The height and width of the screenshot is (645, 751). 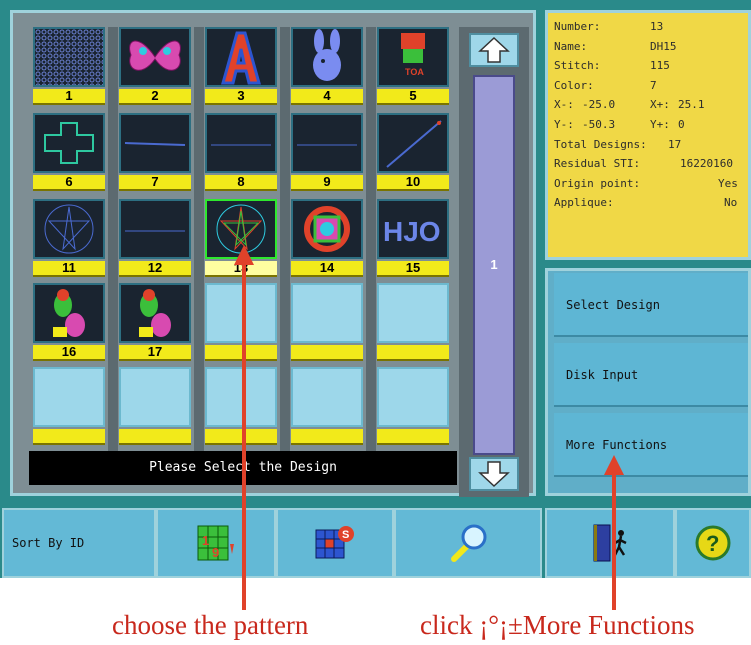 I want to click on design-cell-5: TOA 5, so click(x=413, y=67).